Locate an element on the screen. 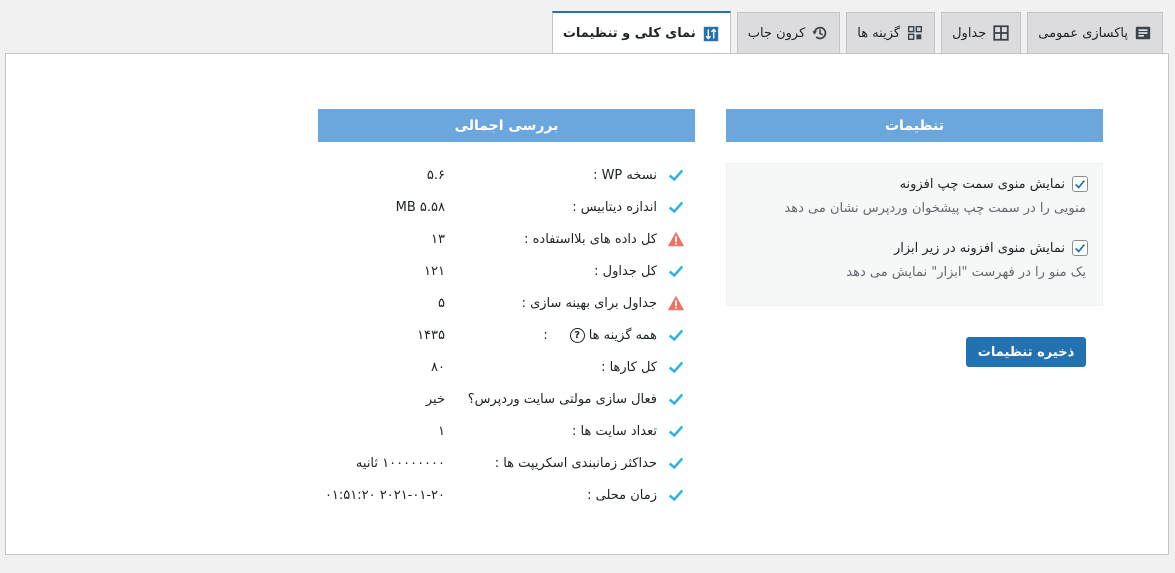 This screenshot has height=573, width=1175. stat-row: کل جداول : ۱۲۱ is located at coordinates (506, 271).